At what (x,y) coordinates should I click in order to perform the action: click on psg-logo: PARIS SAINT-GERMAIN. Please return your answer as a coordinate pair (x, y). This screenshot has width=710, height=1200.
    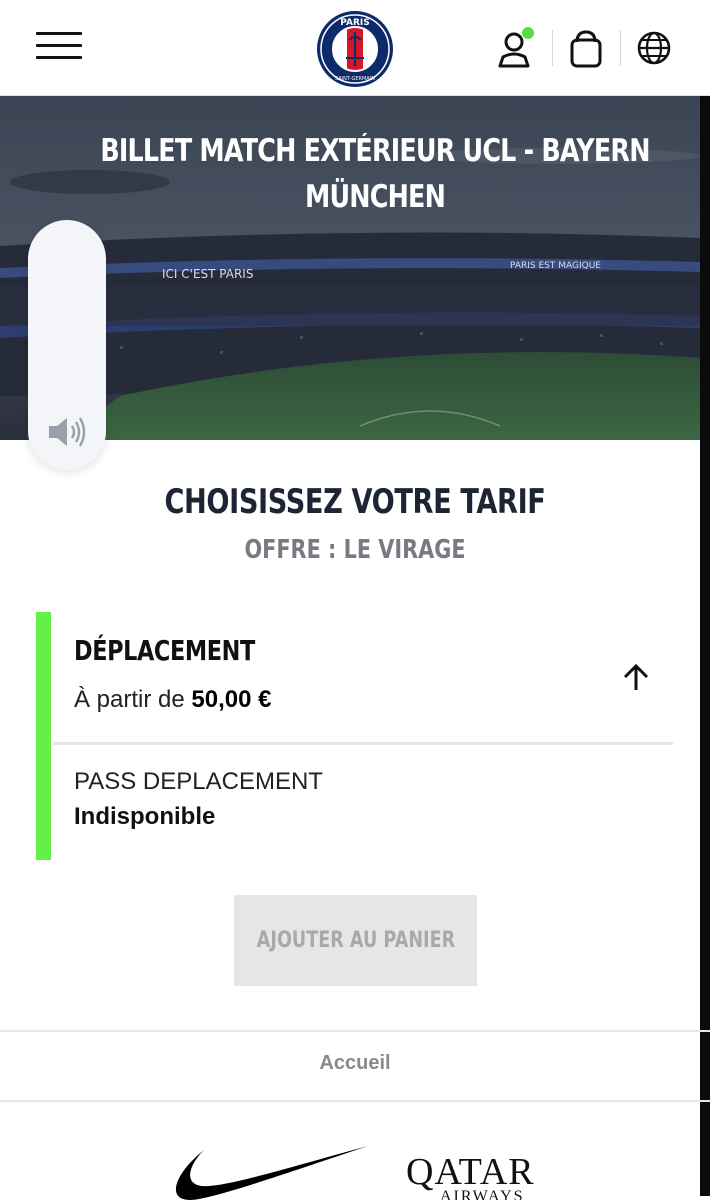
    Looking at the image, I should click on (355, 49).